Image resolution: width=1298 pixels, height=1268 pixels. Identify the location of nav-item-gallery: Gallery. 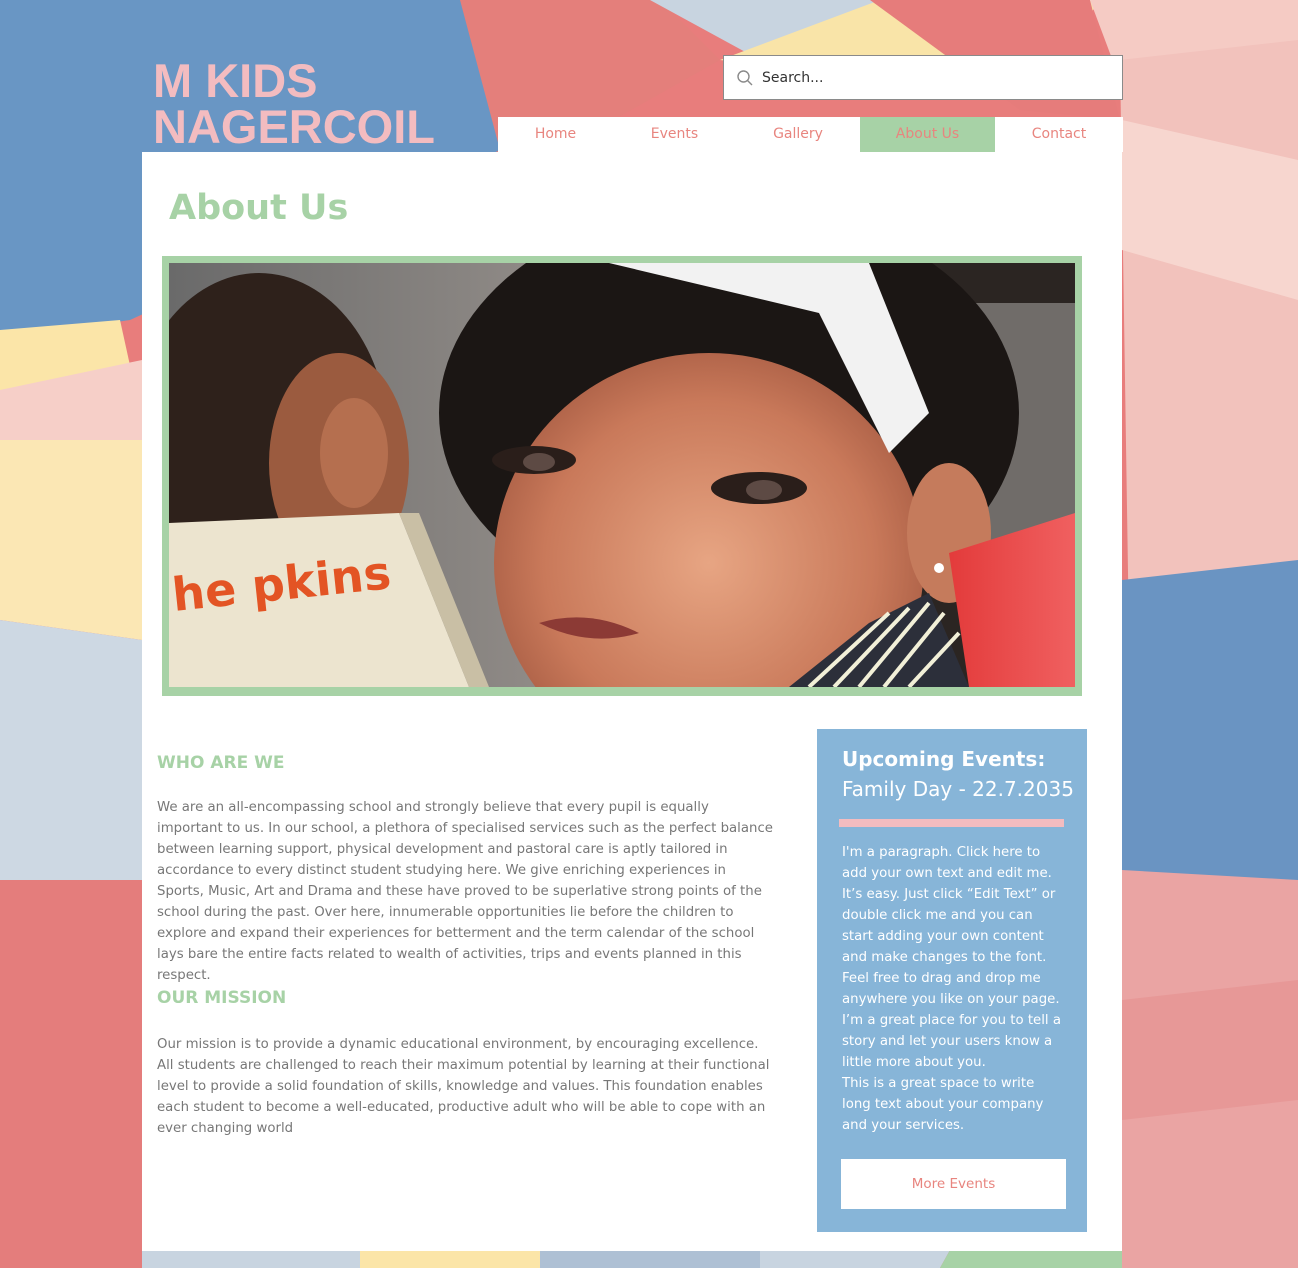
(798, 134).